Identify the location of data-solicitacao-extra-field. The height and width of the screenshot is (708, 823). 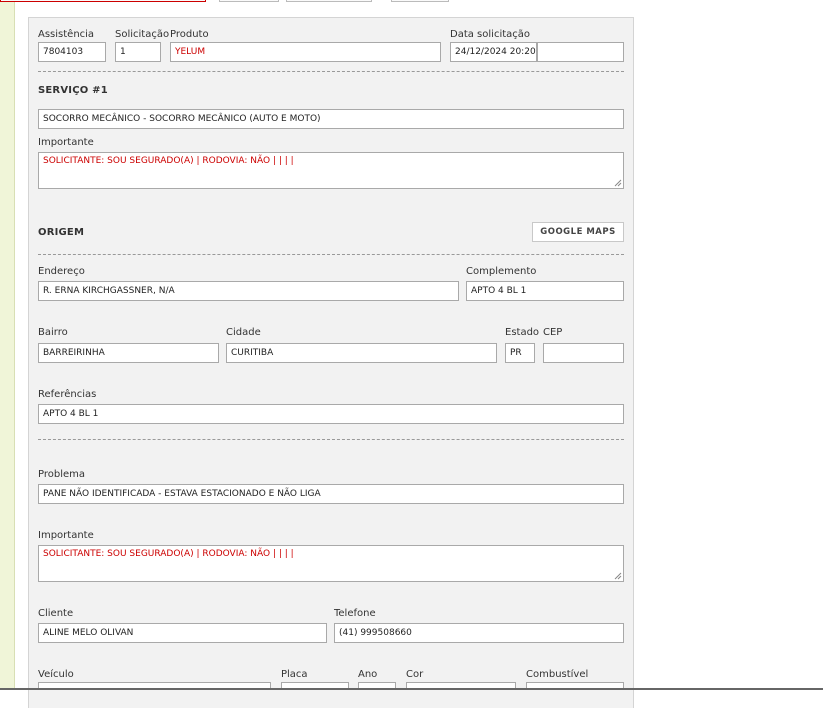
(580, 52).